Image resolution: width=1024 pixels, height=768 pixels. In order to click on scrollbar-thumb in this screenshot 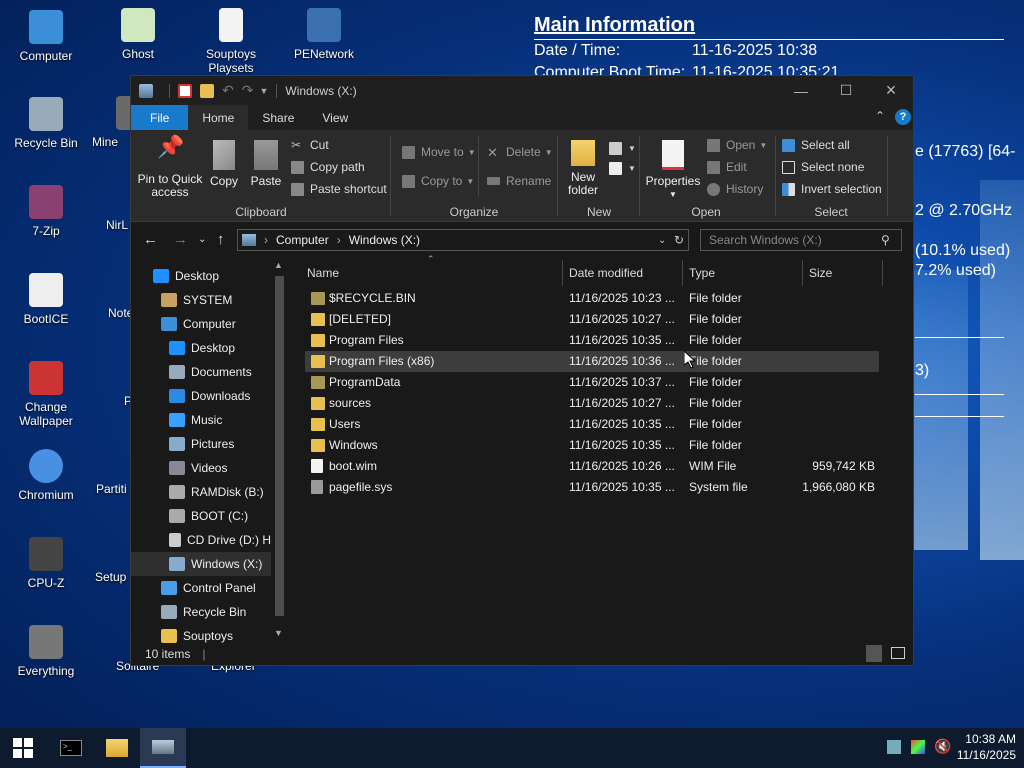, I will do `click(279, 446)`.